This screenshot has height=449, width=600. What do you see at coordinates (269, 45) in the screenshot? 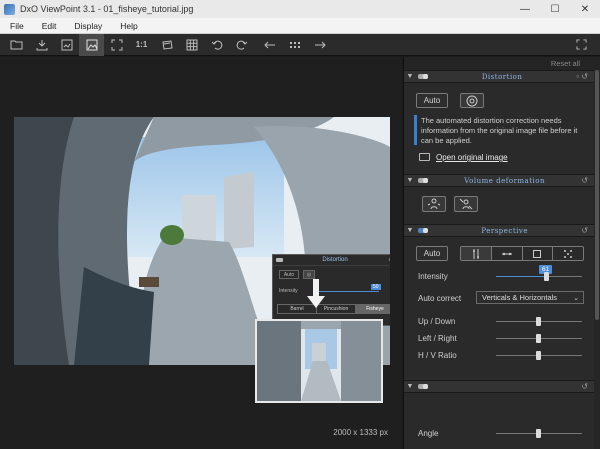
I see `previous-button` at bounding box center [269, 45].